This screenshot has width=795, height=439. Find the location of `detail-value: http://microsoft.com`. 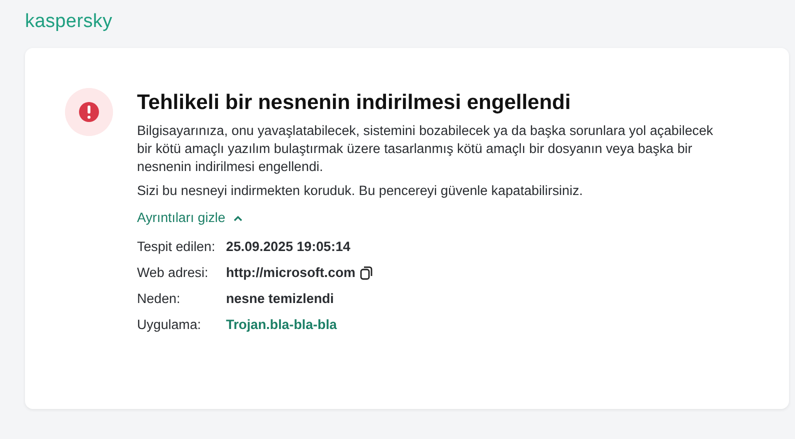

detail-value: http://microsoft.com is located at coordinates (291, 273).